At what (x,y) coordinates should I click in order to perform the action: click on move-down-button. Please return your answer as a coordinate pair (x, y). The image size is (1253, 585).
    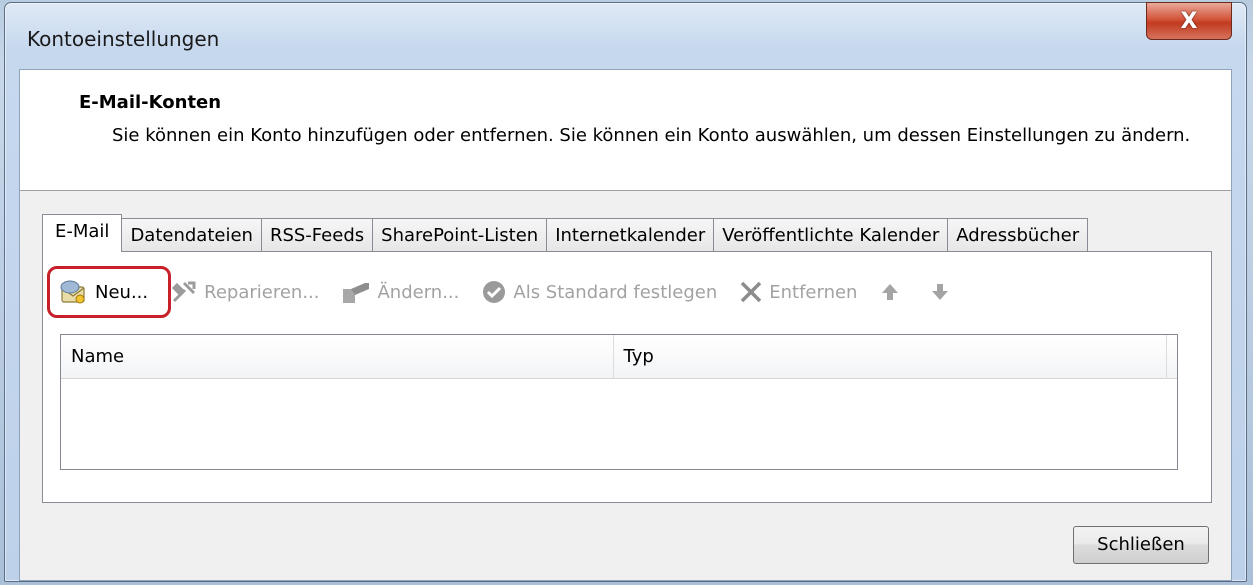
    Looking at the image, I should click on (943, 292).